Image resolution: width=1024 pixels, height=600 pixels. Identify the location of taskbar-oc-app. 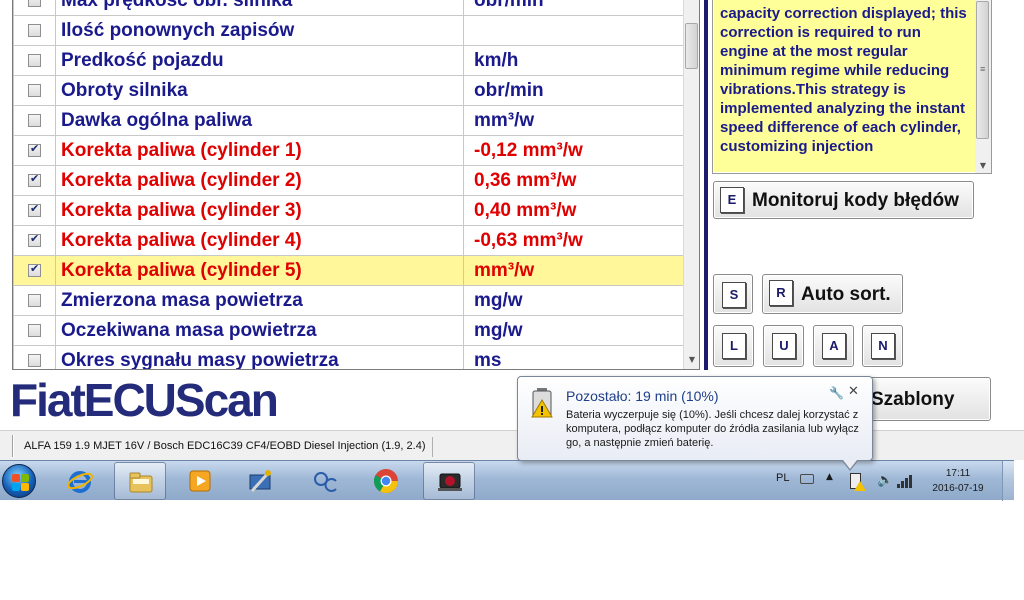
(326, 481).